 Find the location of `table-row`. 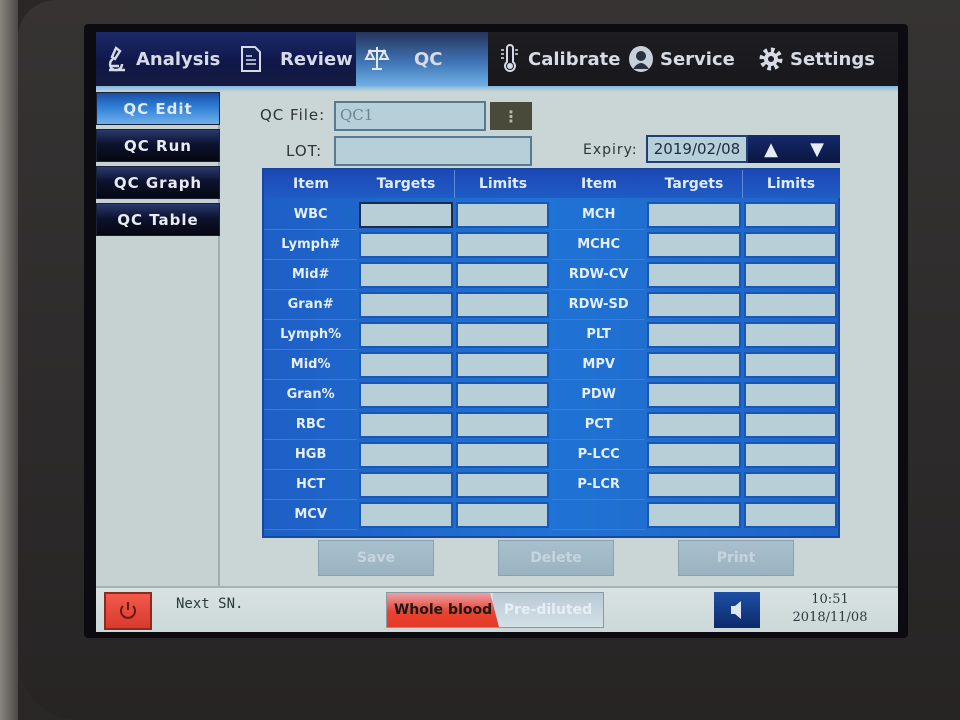

table-row is located at coordinates (696, 515).